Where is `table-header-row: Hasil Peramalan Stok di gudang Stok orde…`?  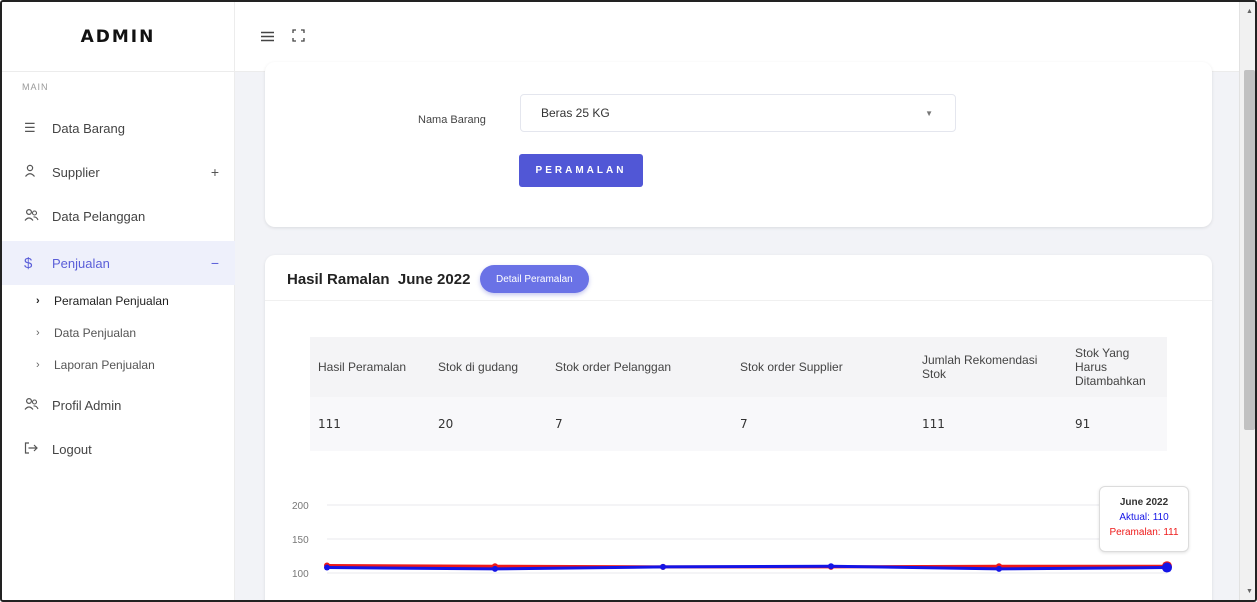
table-header-row: Hasil Peramalan Stok di gudang Stok orde… is located at coordinates (738, 367).